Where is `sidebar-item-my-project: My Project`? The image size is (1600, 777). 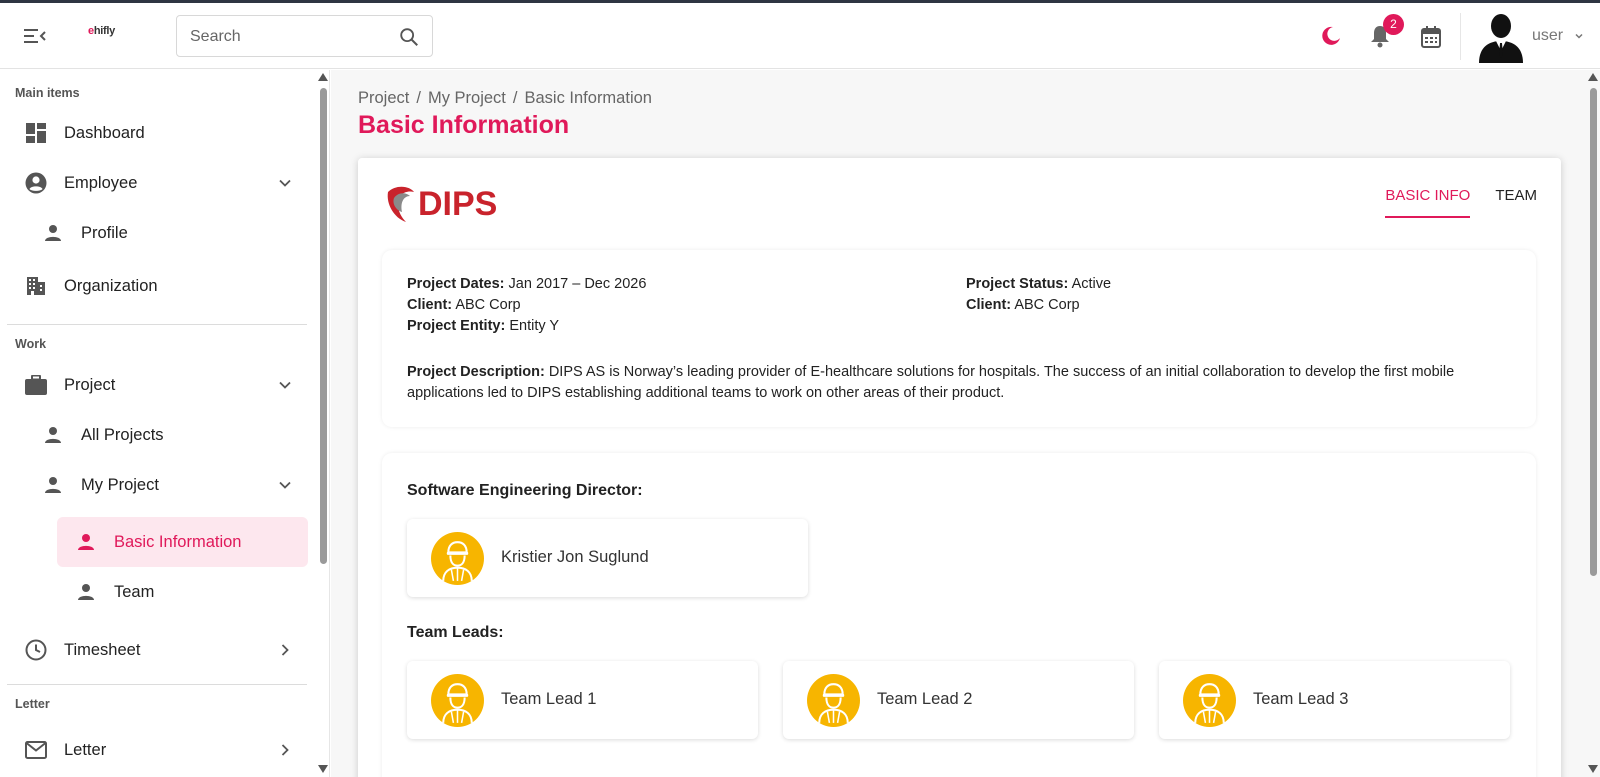
sidebar-item-my-project: My Project is located at coordinates (162, 485).